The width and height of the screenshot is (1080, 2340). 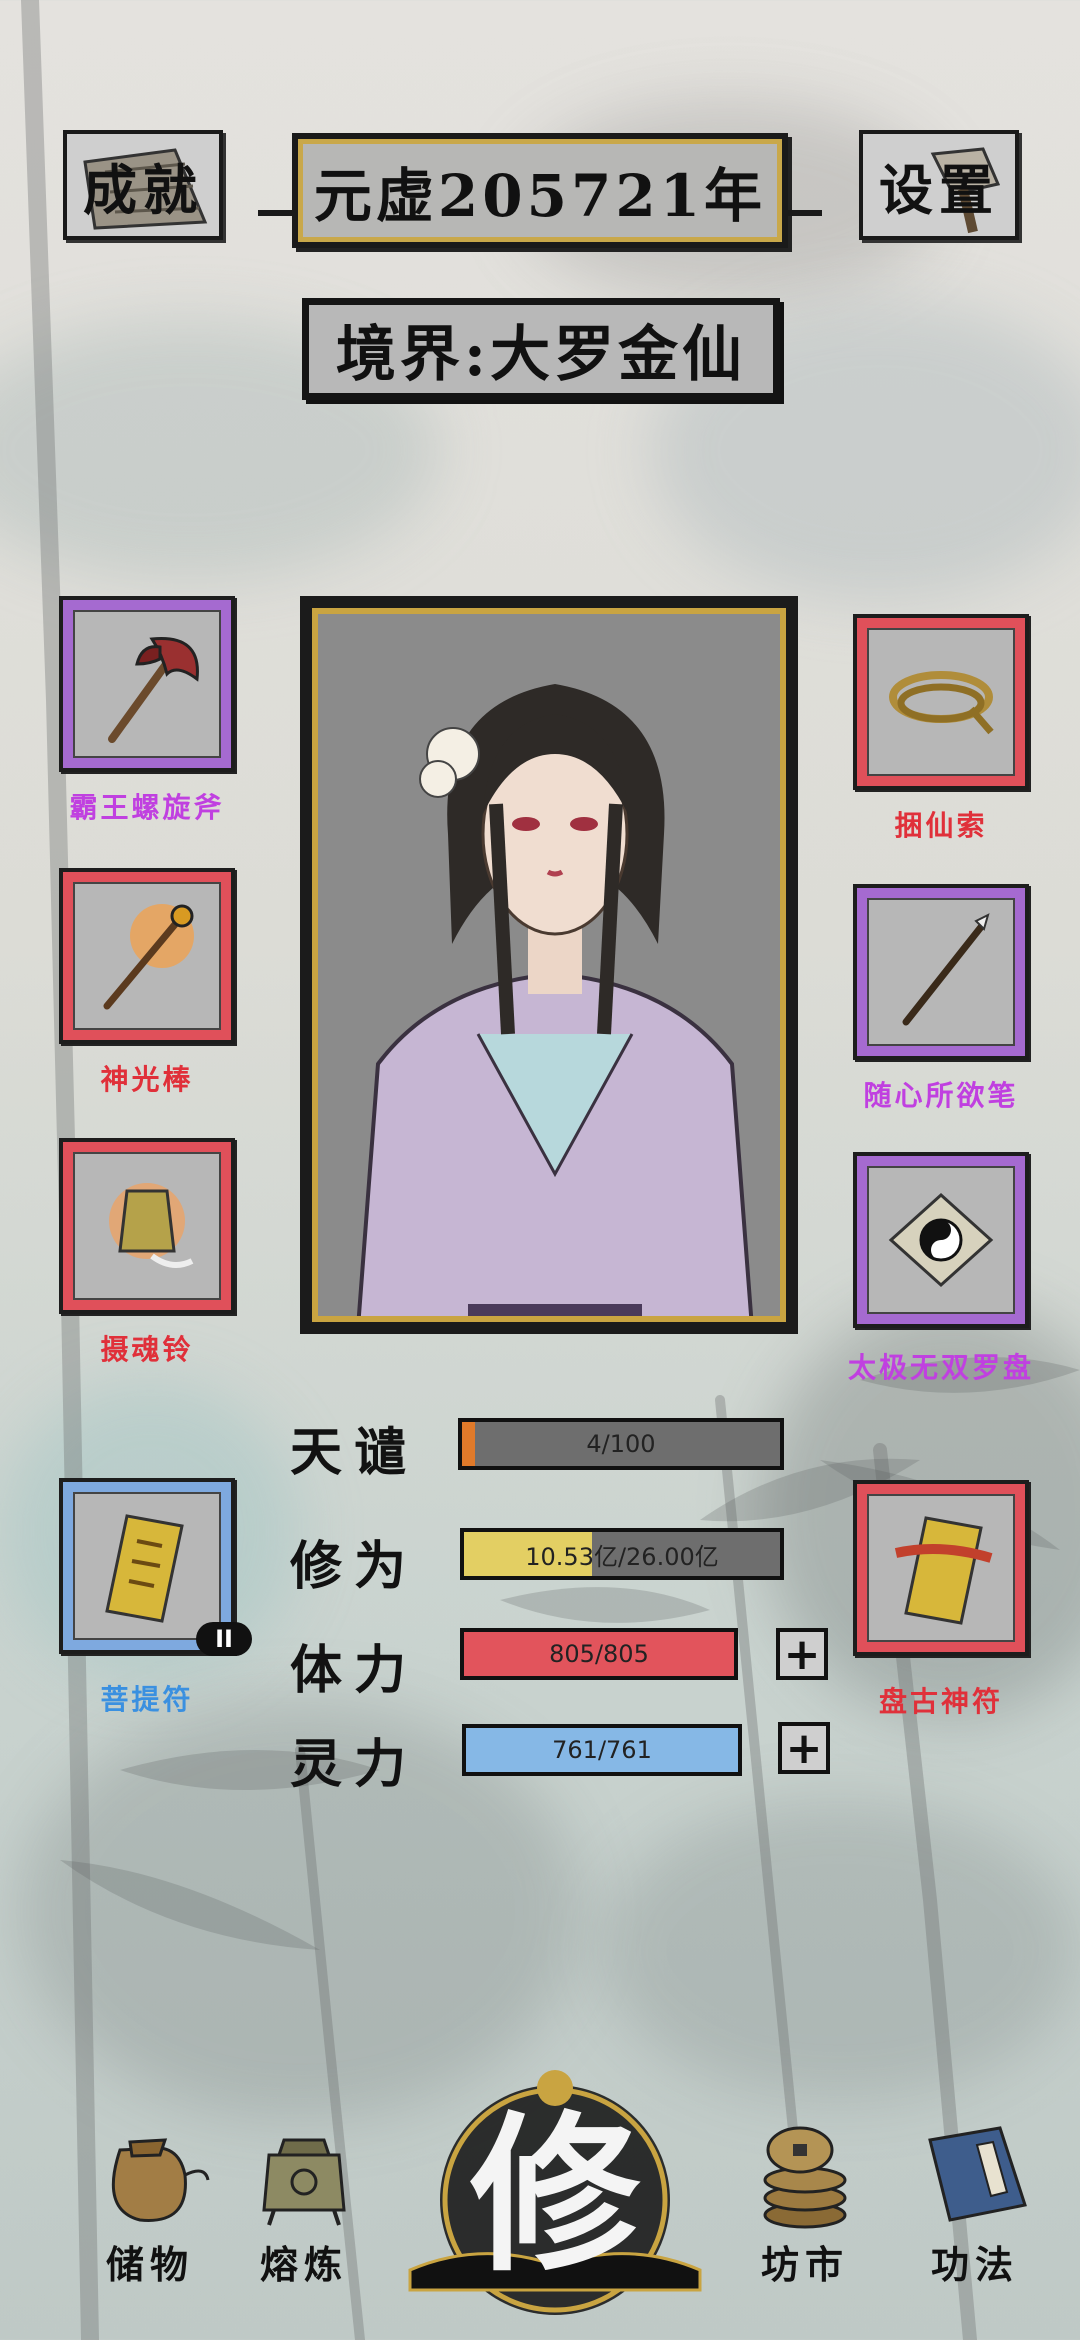 I want to click on settings-button: 设置, so click(x=939, y=185).